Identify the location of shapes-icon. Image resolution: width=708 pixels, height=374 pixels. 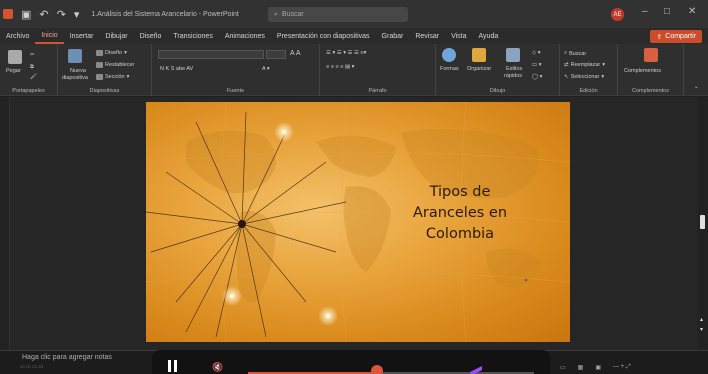
(449, 55).